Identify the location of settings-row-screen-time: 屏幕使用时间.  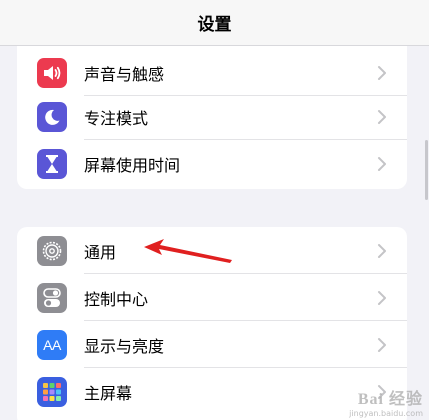
(212, 163).